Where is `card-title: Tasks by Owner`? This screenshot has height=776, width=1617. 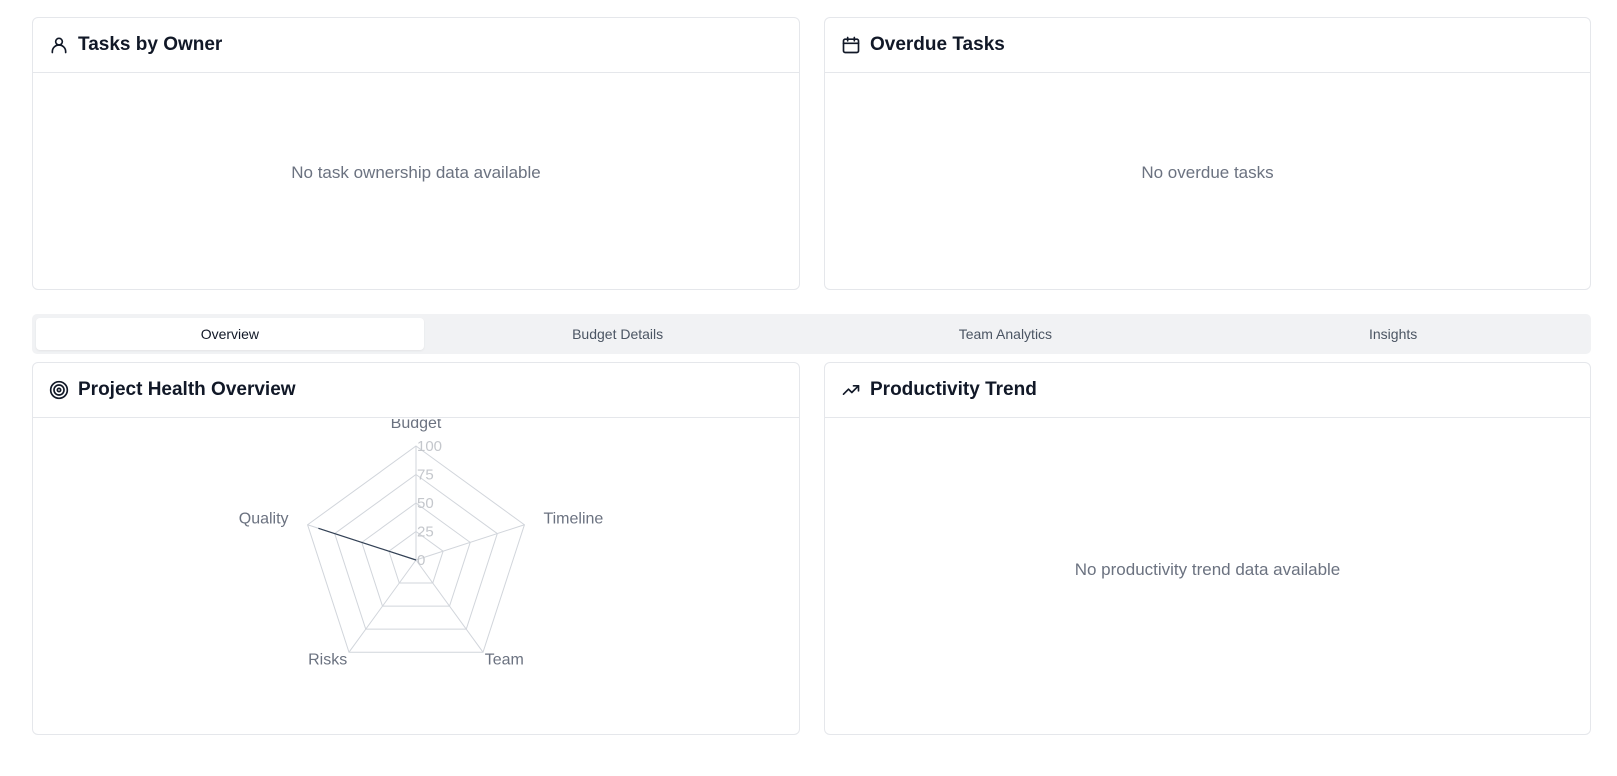 card-title: Tasks by Owner is located at coordinates (150, 44).